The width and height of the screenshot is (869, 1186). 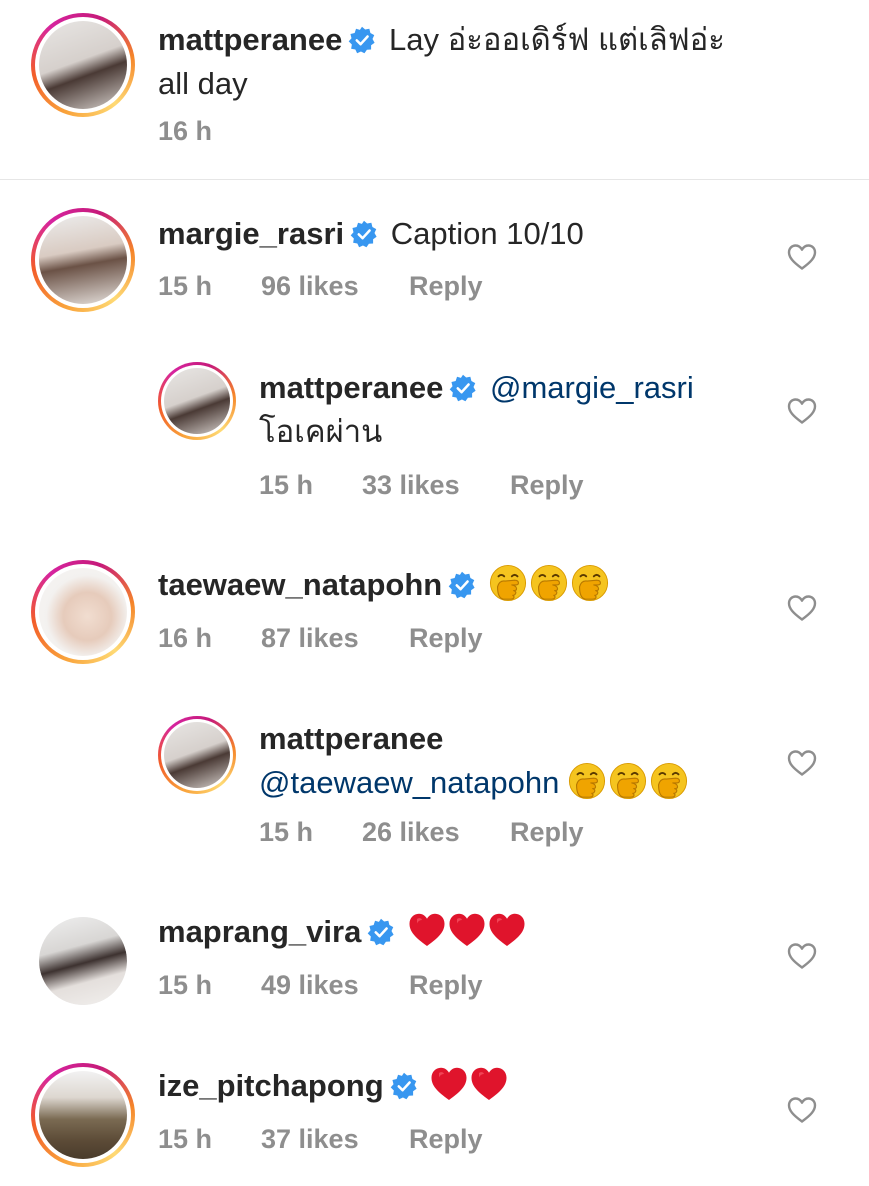 I want to click on likes-count: 49 likes, so click(x=335, y=985).